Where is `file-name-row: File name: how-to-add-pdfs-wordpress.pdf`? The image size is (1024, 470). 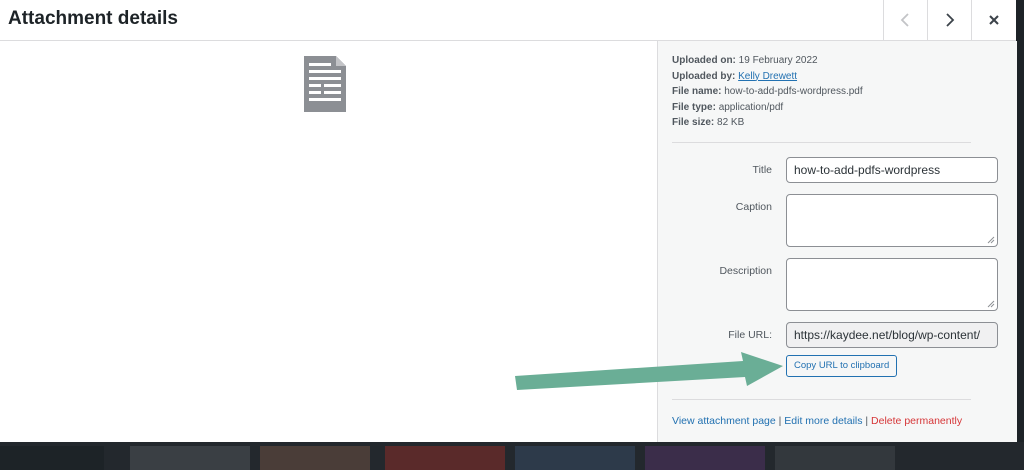
file-name-row: File name: how-to-add-pdfs-wordpress.pdf is located at coordinates (767, 92).